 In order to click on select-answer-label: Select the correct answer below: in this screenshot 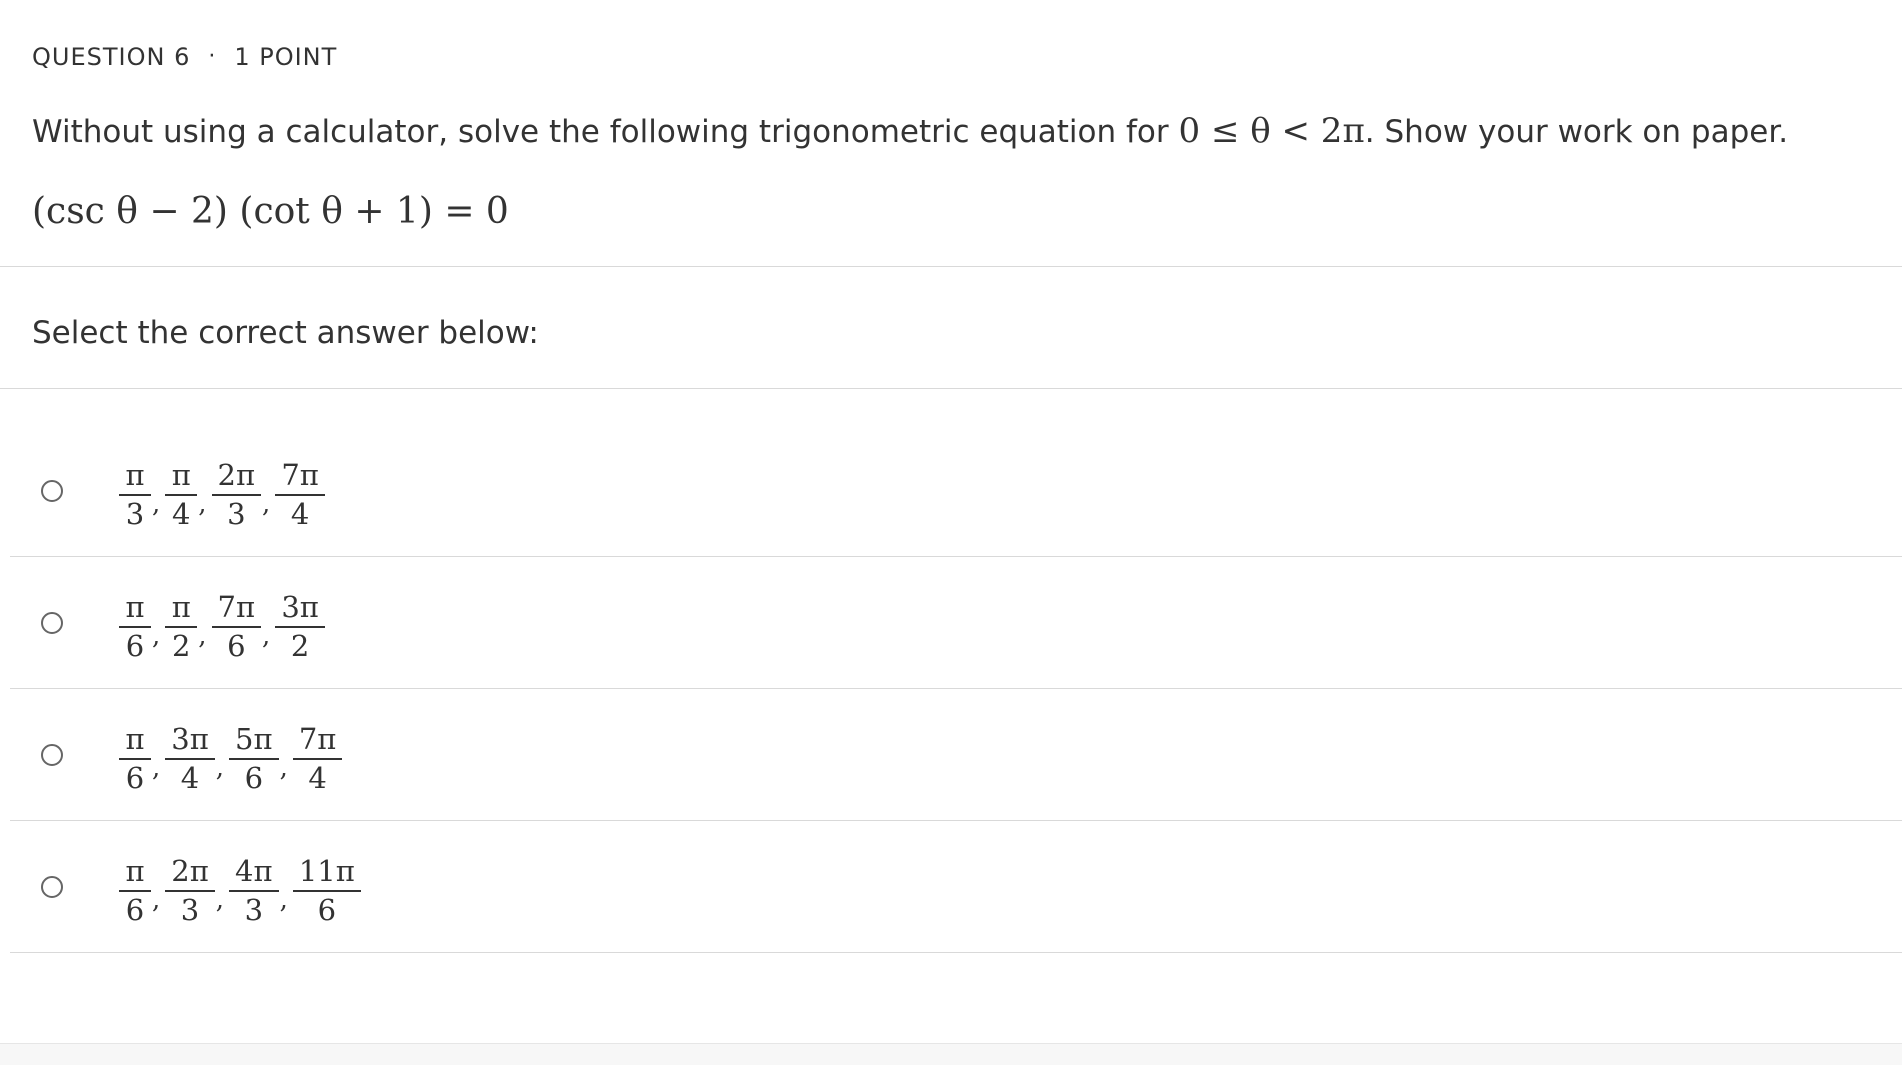, I will do `click(285, 333)`.